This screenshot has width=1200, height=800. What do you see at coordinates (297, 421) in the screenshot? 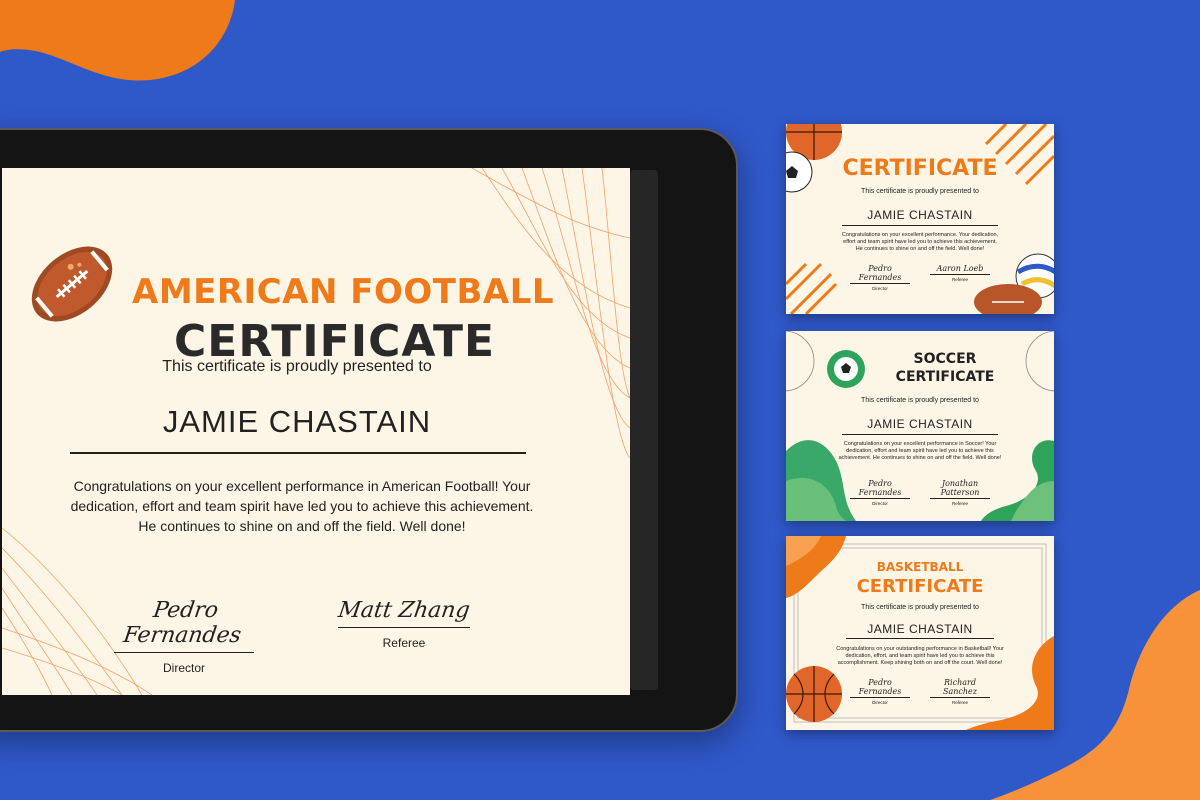
I see `recipient-name: JAMIE CHASTAIN` at bounding box center [297, 421].